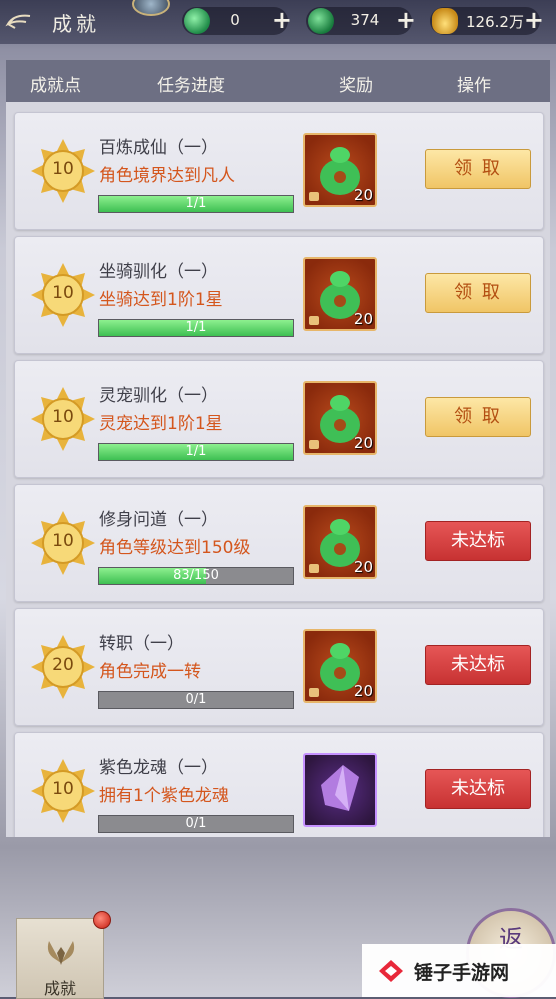 The image size is (556, 999). What do you see at coordinates (55, 86) in the screenshot?
I see `column-header-points: 成就点` at bounding box center [55, 86].